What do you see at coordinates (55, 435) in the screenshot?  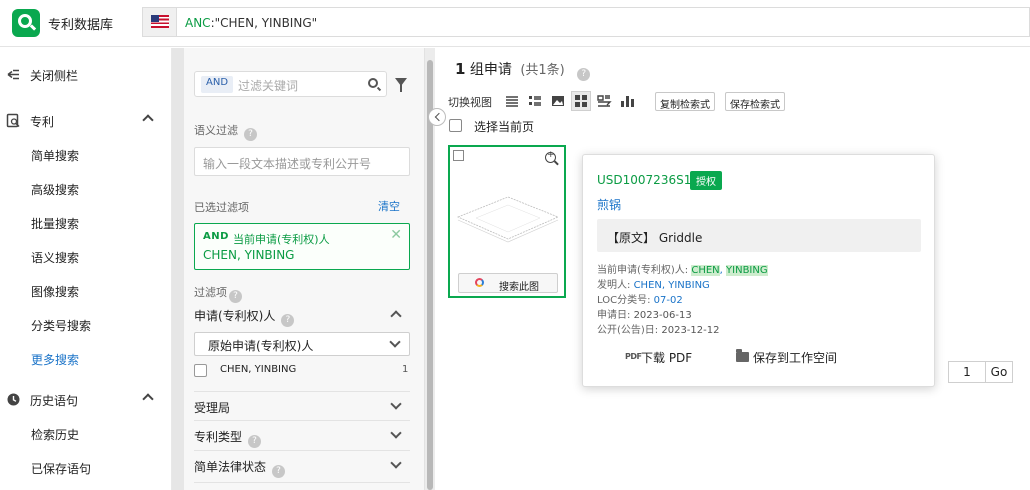 I see `sidebar-item-label: 检索历史` at bounding box center [55, 435].